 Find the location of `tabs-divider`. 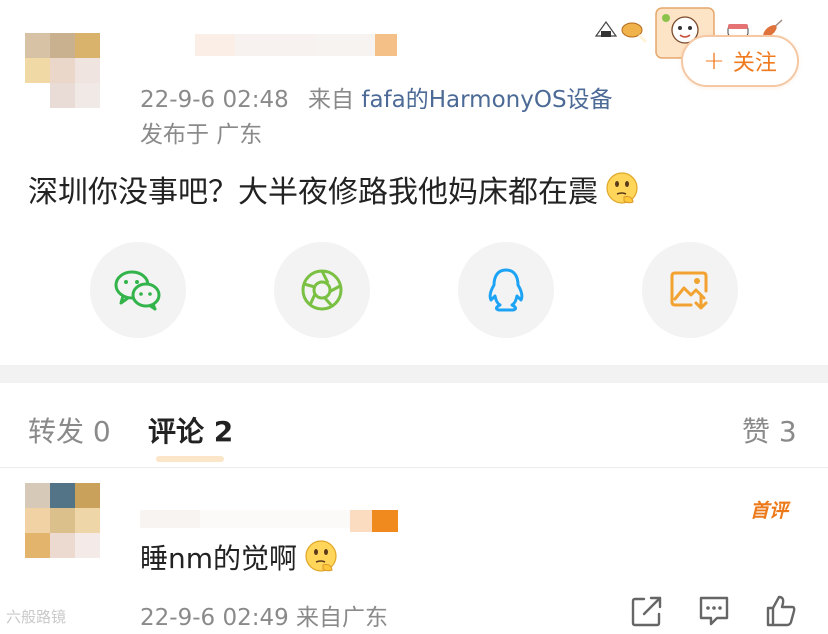

tabs-divider is located at coordinates (414, 467).